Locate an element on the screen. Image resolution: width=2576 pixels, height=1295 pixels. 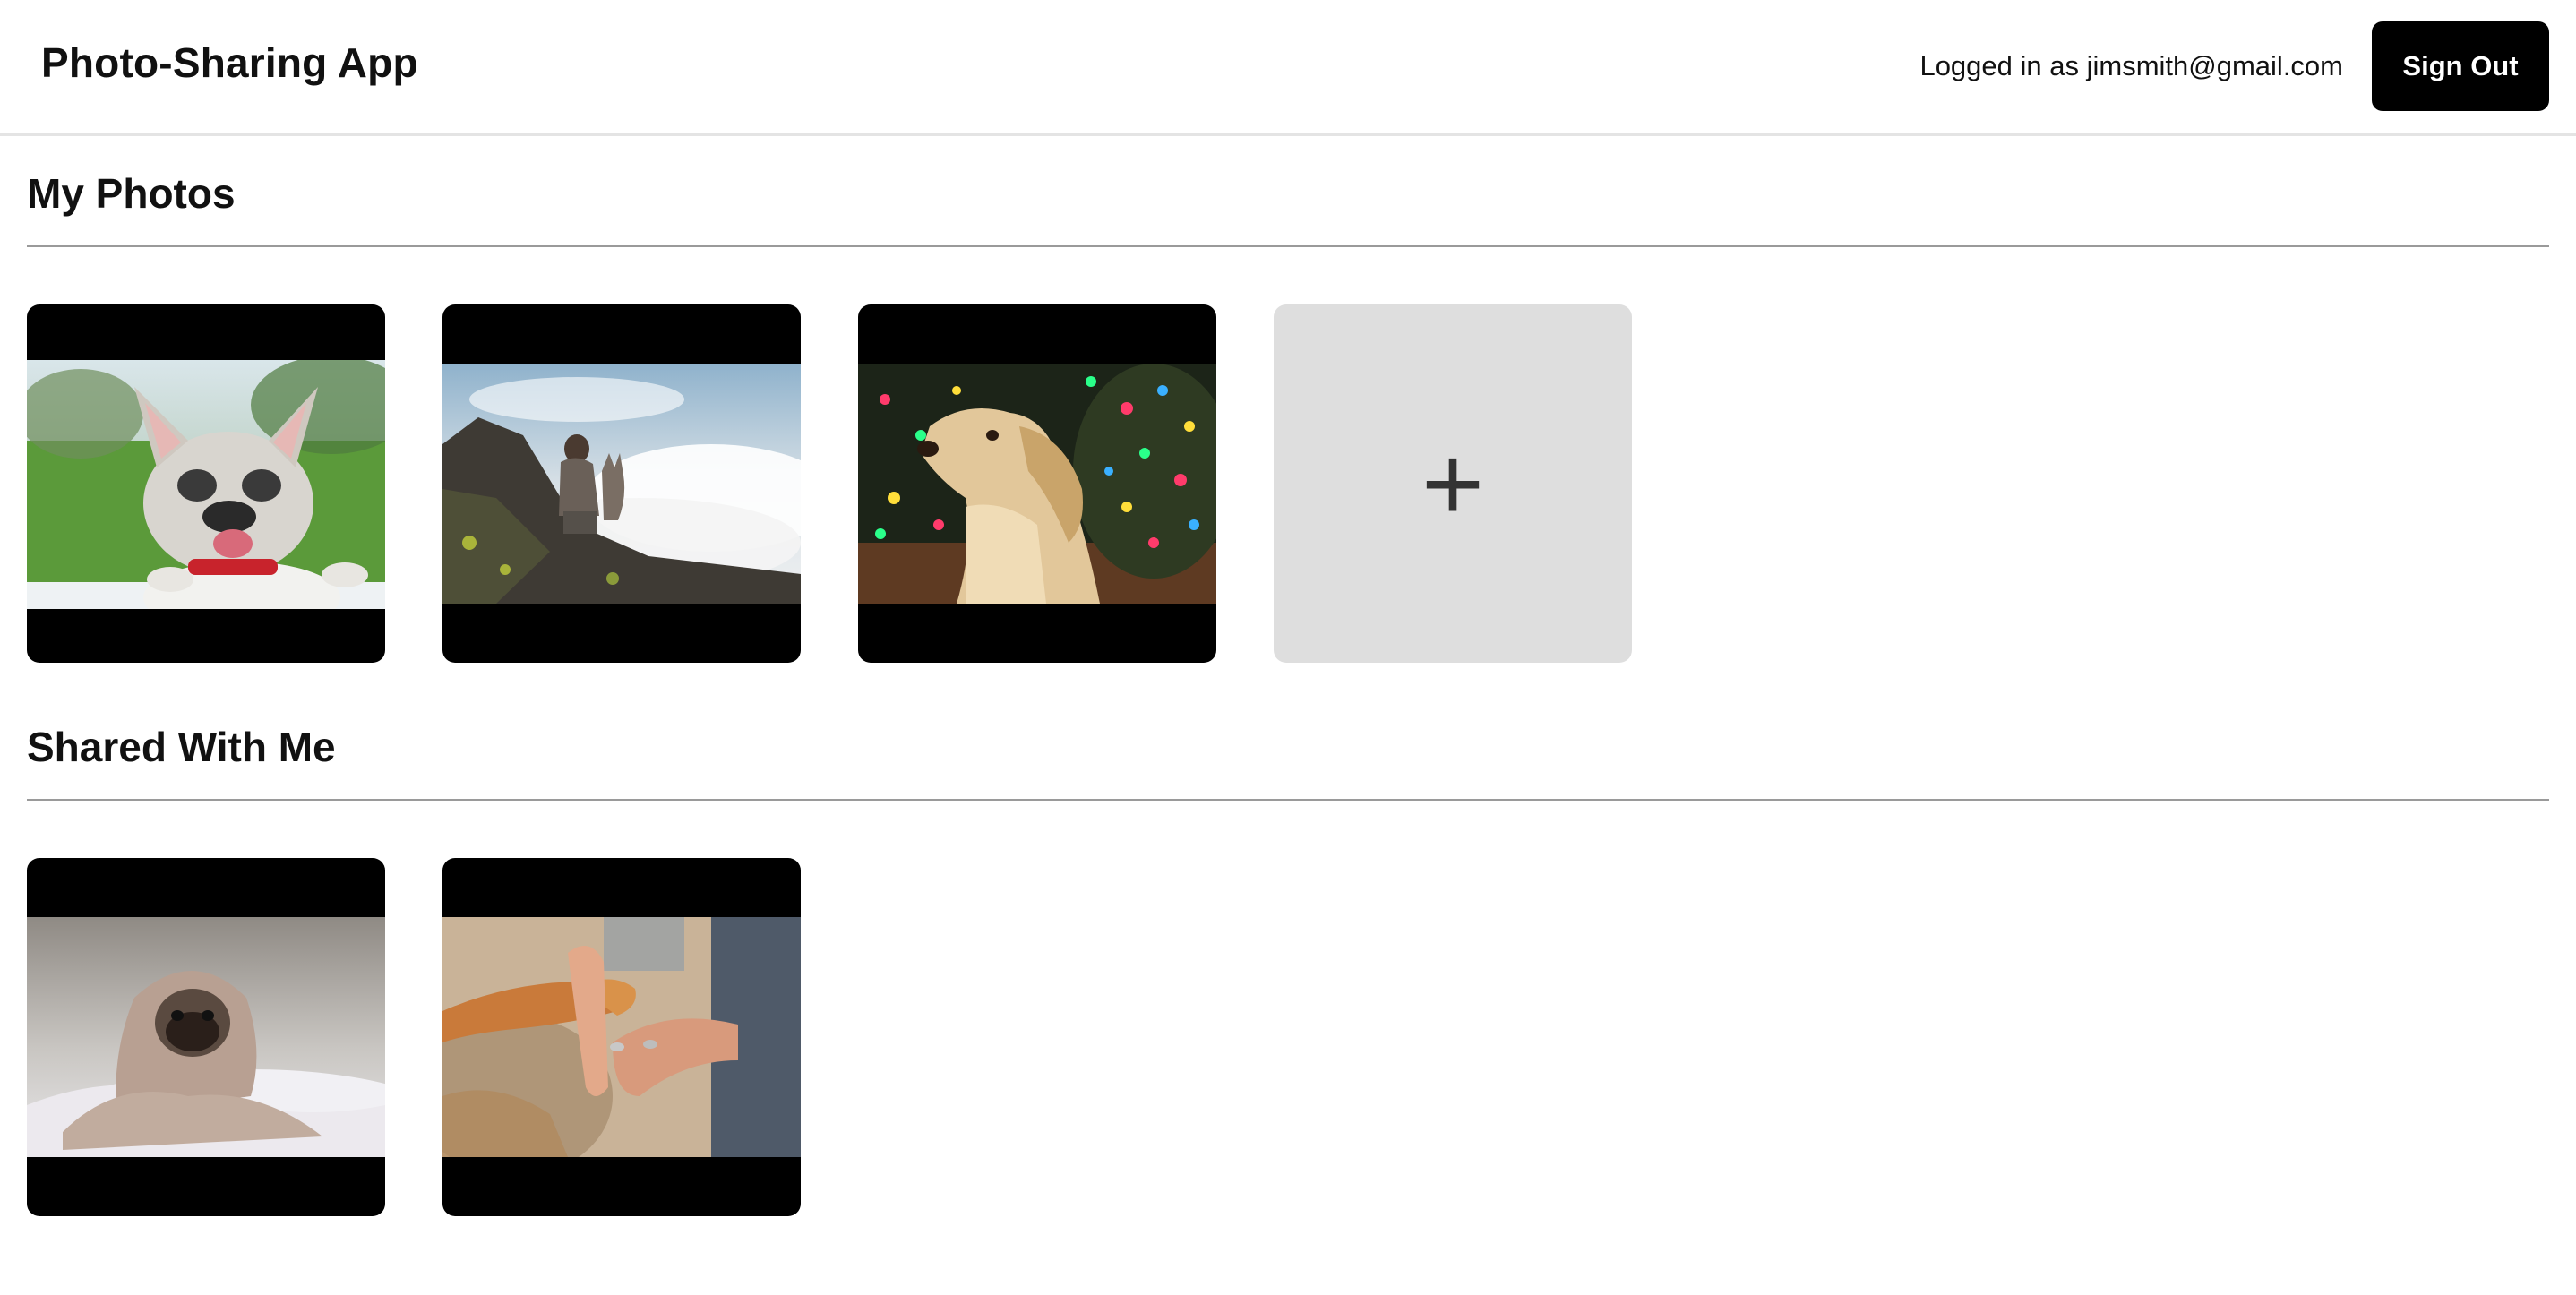
logged-in-status: Logged in as jimsmith@gmail.com is located at coordinates (2131, 65).